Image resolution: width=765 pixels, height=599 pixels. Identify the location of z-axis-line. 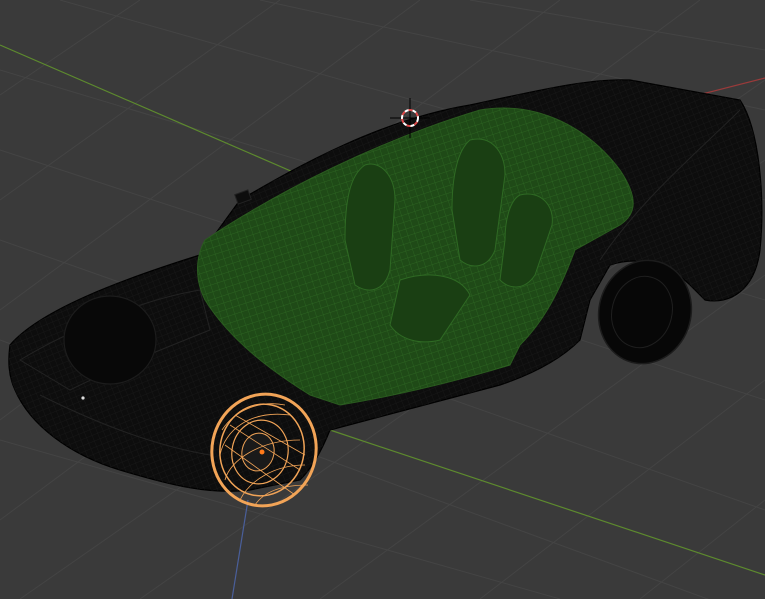
(240, 549).